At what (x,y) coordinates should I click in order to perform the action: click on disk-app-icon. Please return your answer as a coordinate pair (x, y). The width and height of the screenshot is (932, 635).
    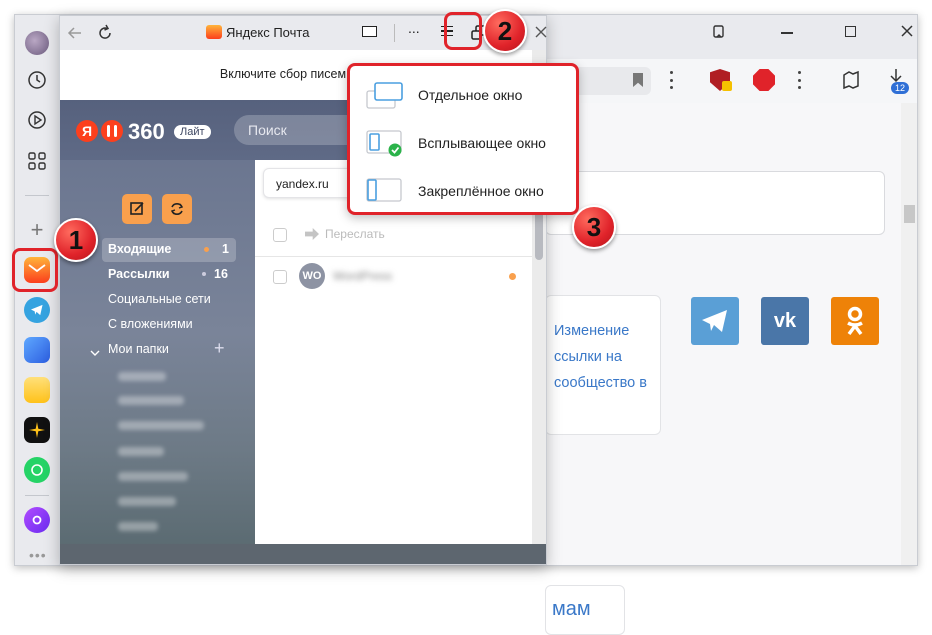
    Looking at the image, I should click on (37, 350).